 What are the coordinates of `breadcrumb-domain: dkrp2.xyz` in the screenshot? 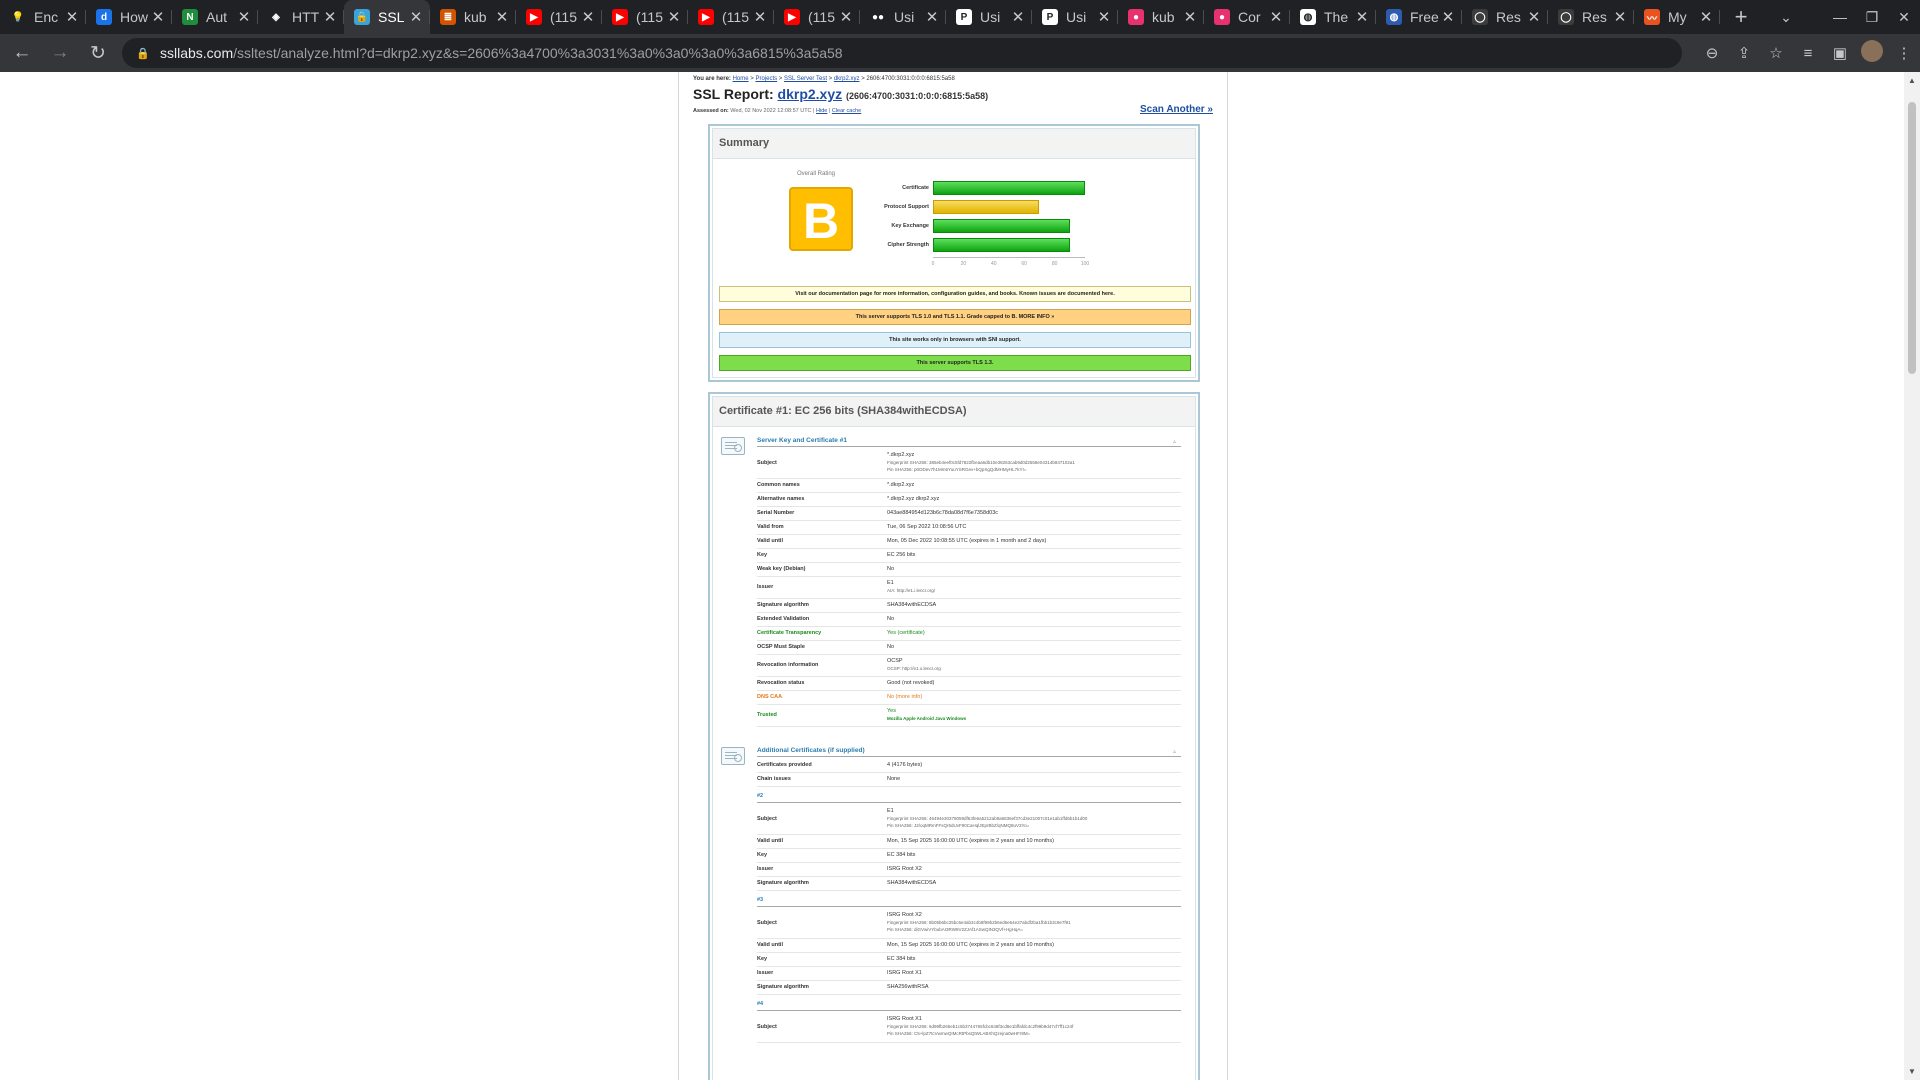 It's located at (847, 79).